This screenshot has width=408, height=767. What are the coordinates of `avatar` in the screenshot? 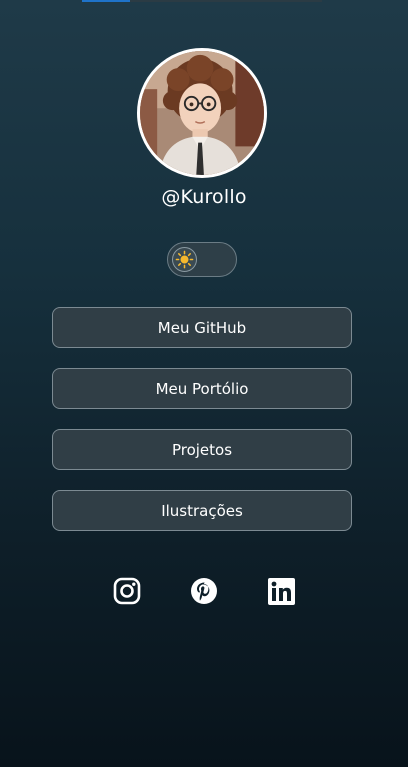 It's located at (202, 113).